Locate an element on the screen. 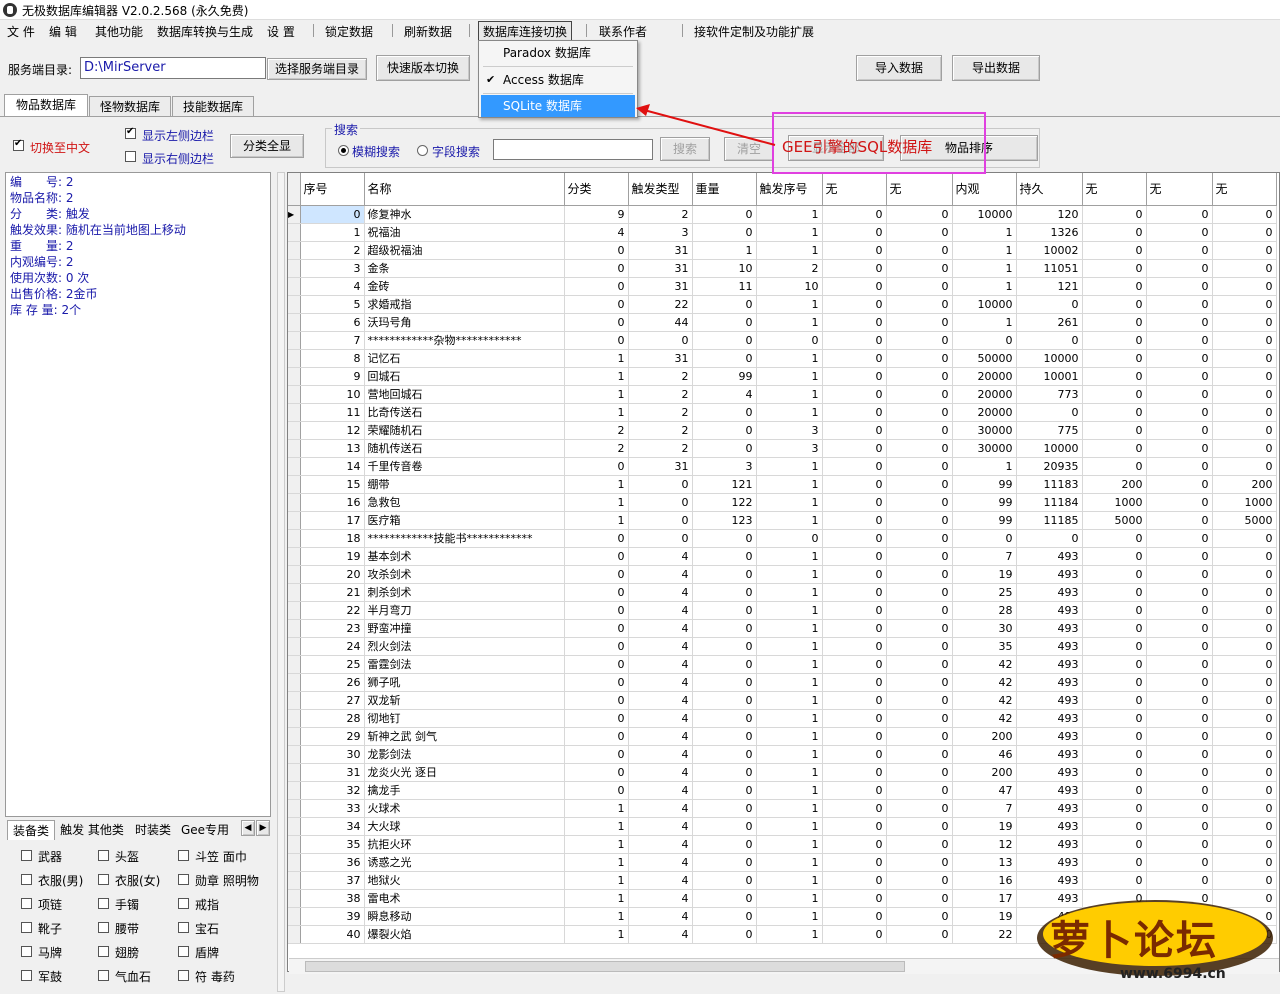 The image size is (1280, 994). table-row: 25 雷霆剑法 0 4 0 1 0 0 42 493 0 0 0 is located at coordinates (782, 664).